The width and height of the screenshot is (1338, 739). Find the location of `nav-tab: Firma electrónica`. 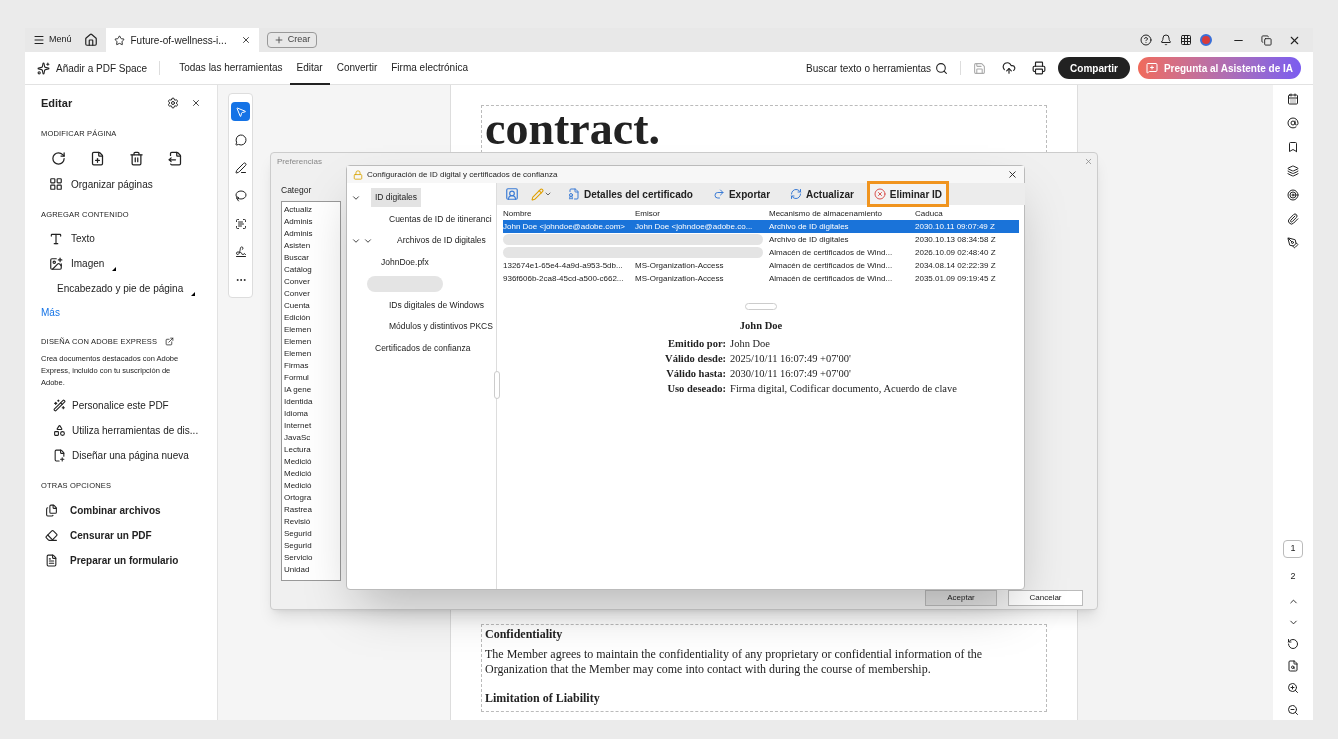

nav-tab: Firma electrónica is located at coordinates (429, 68).